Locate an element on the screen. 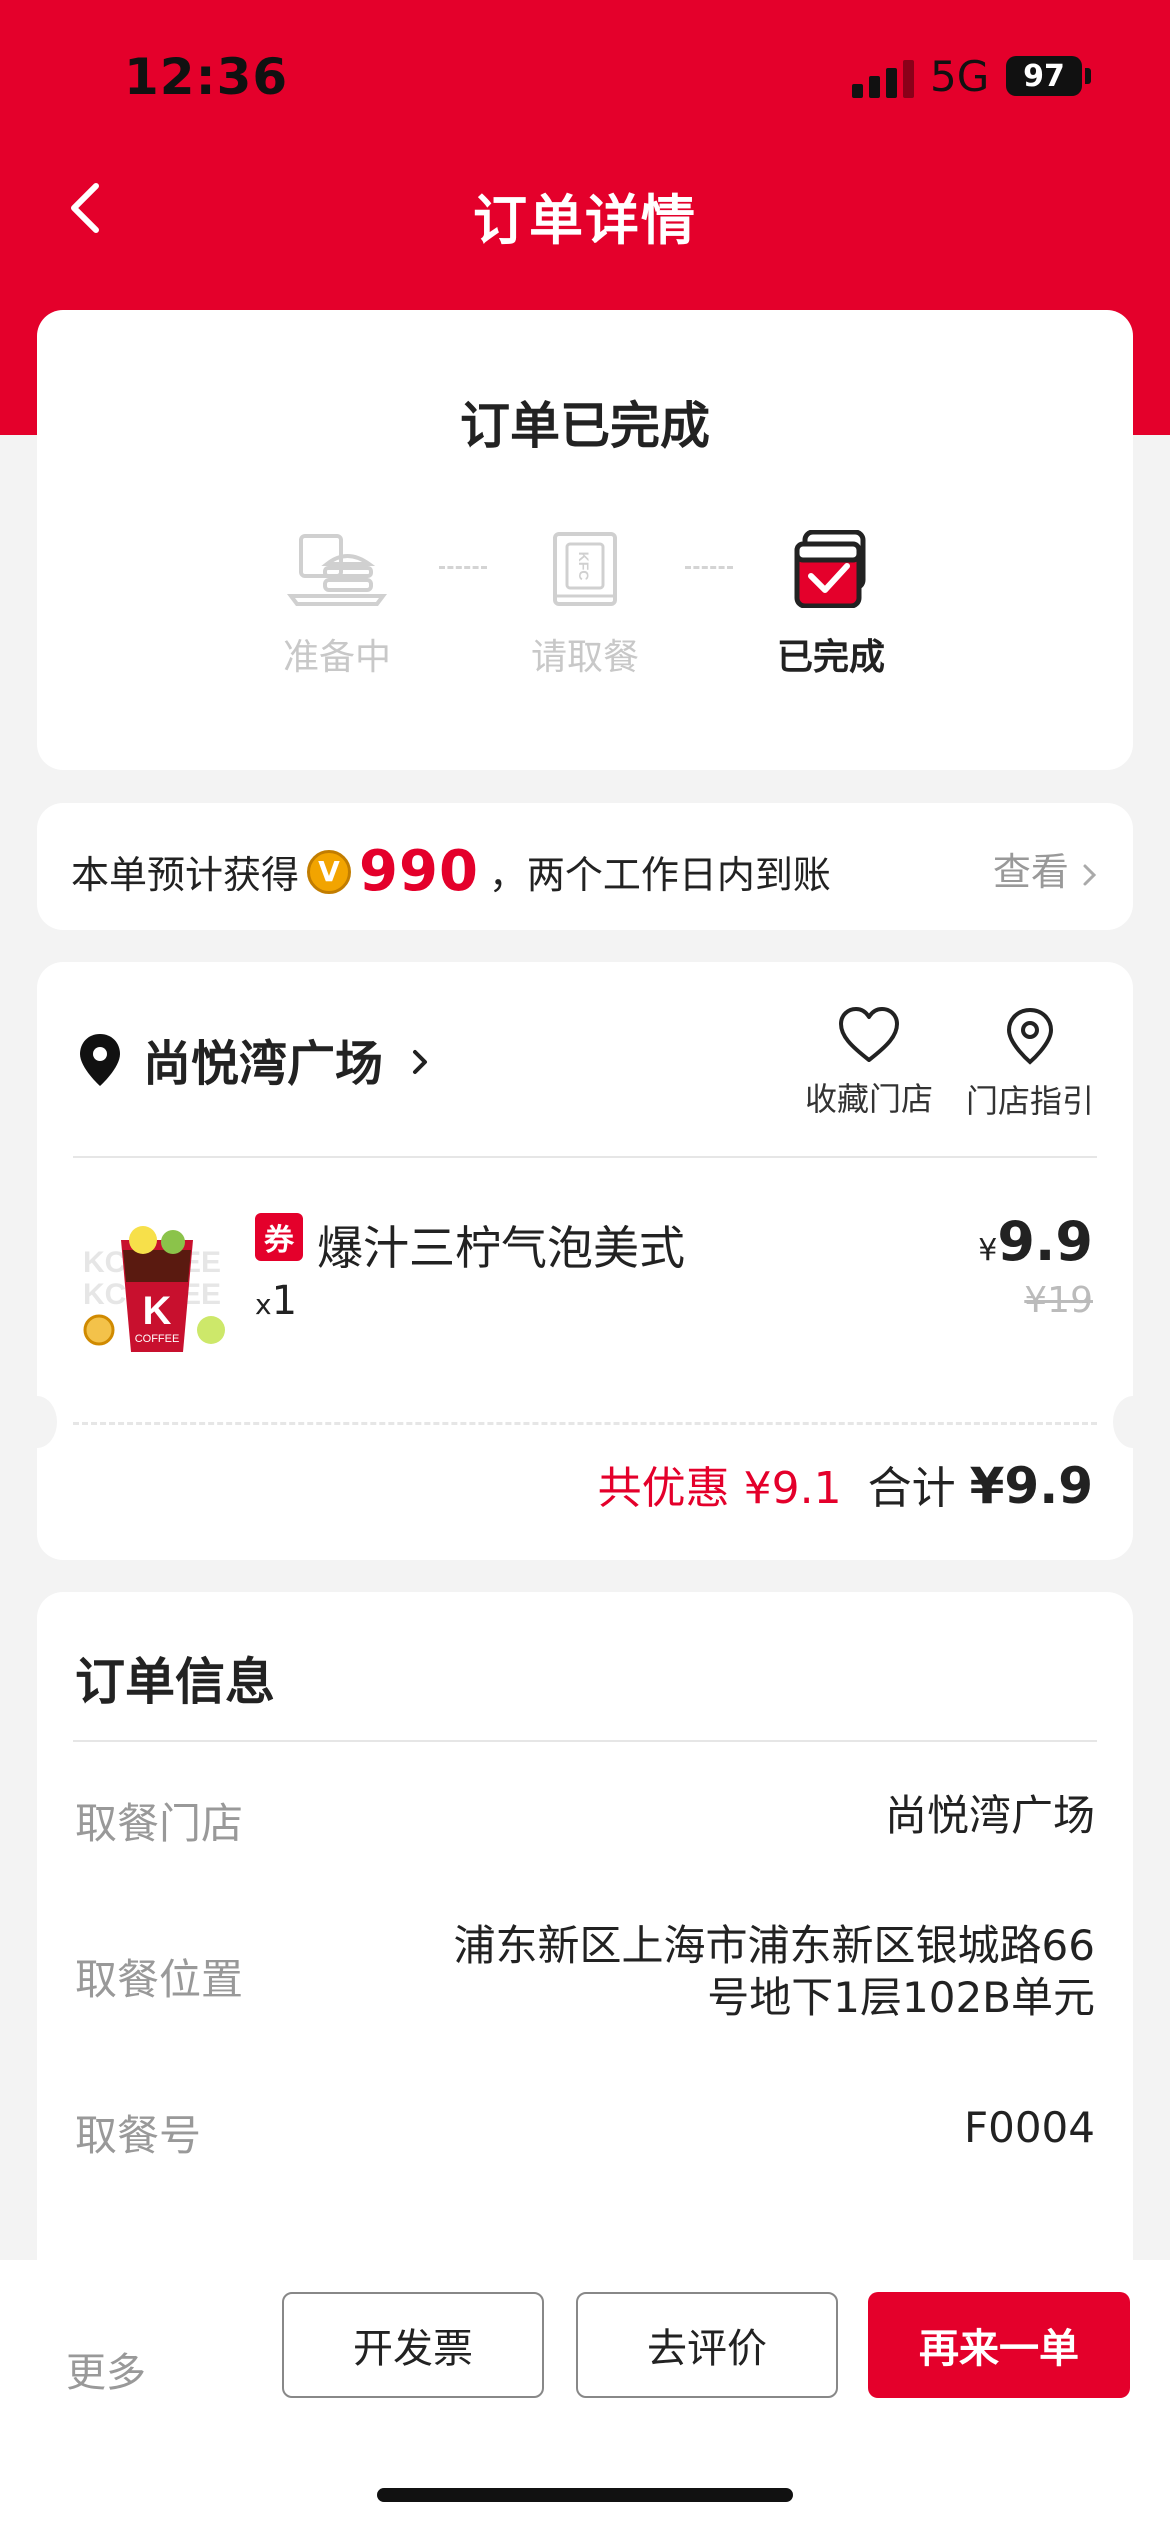 This screenshot has height=2532, width=1170. points-card: 本单预计获得 V 990 ，两个工作日内到账 查看 is located at coordinates (585, 866).